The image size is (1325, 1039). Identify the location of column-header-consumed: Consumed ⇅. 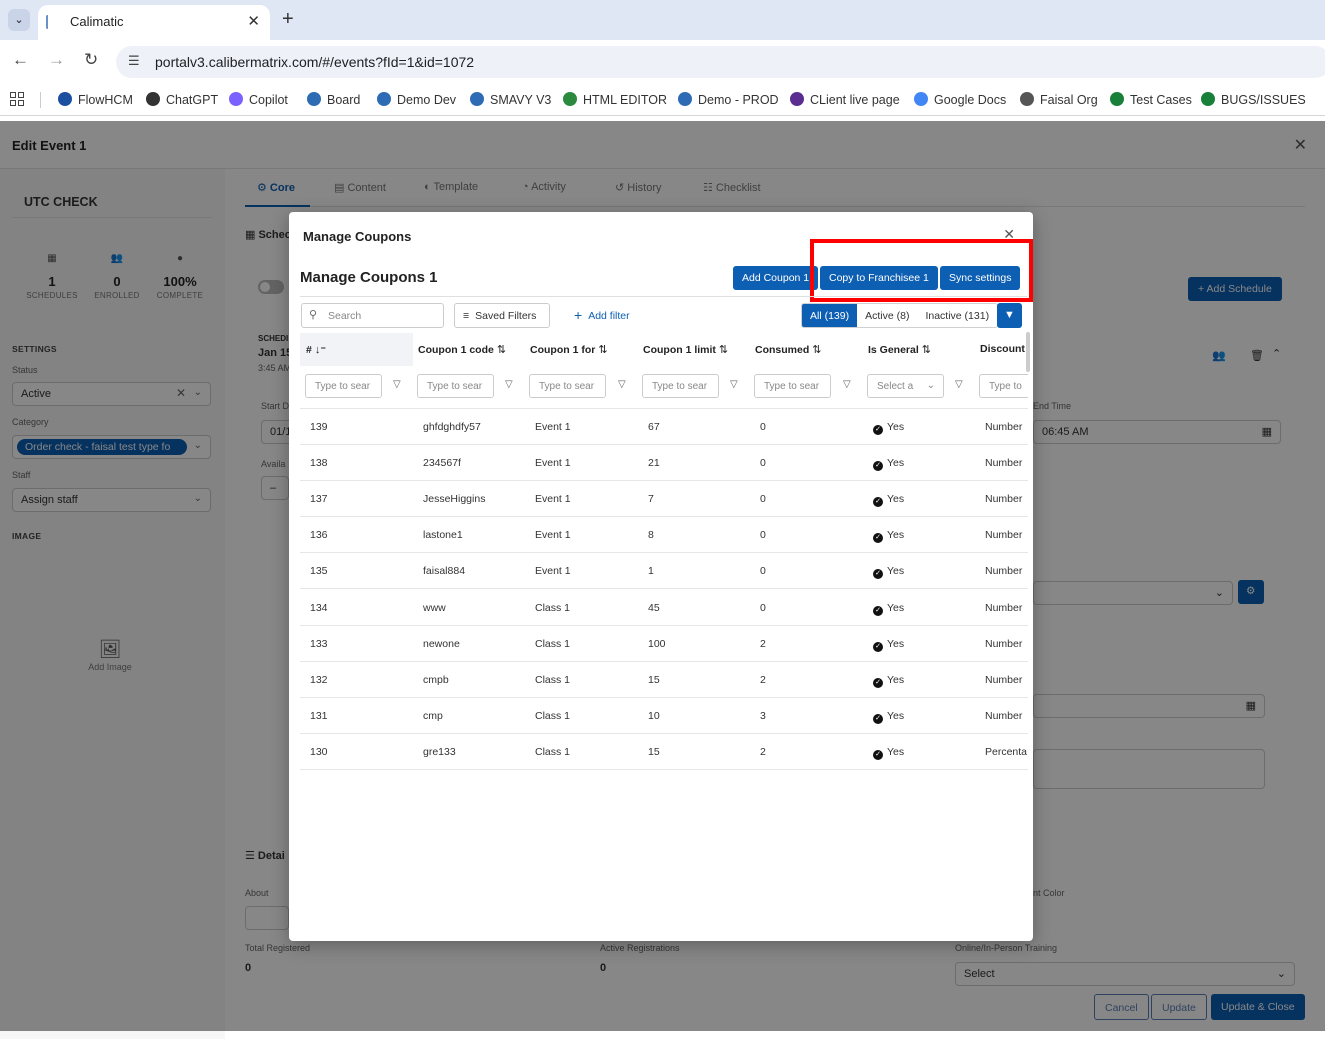
(788, 349).